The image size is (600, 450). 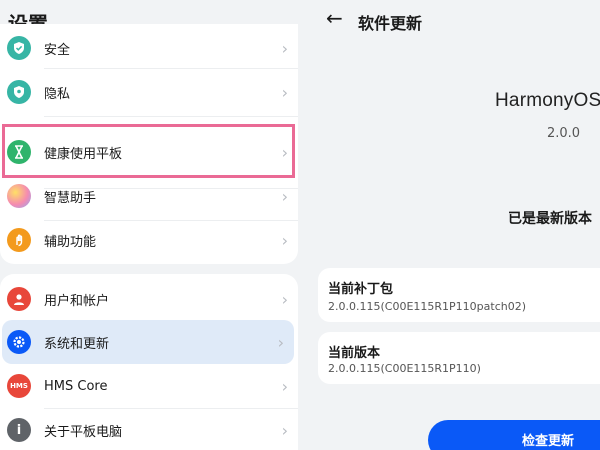 What do you see at coordinates (19, 299) in the screenshot?
I see `user-icon` at bounding box center [19, 299].